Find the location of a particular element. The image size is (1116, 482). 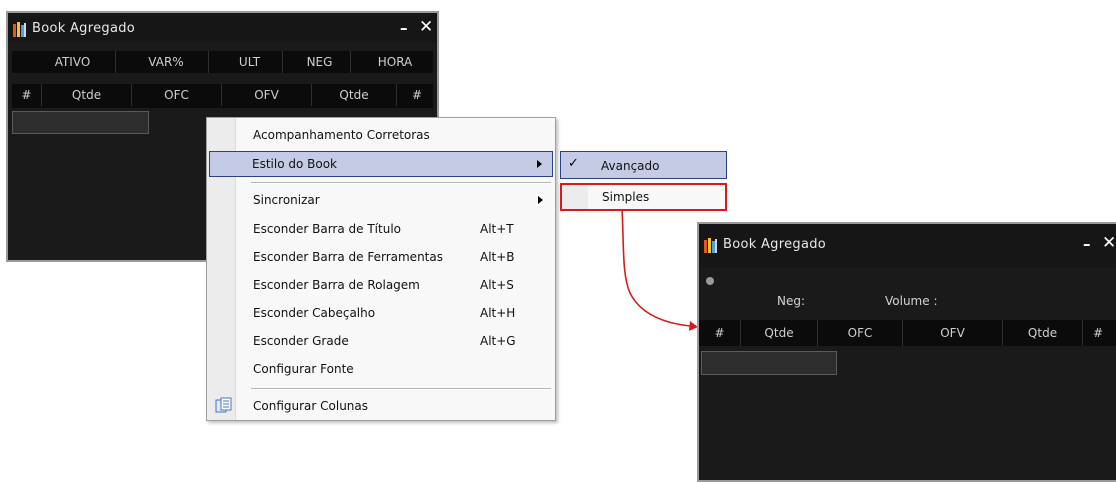

menu-item-acompanhamento-corretoras: Acompanhamento Corretoras is located at coordinates (381, 135).